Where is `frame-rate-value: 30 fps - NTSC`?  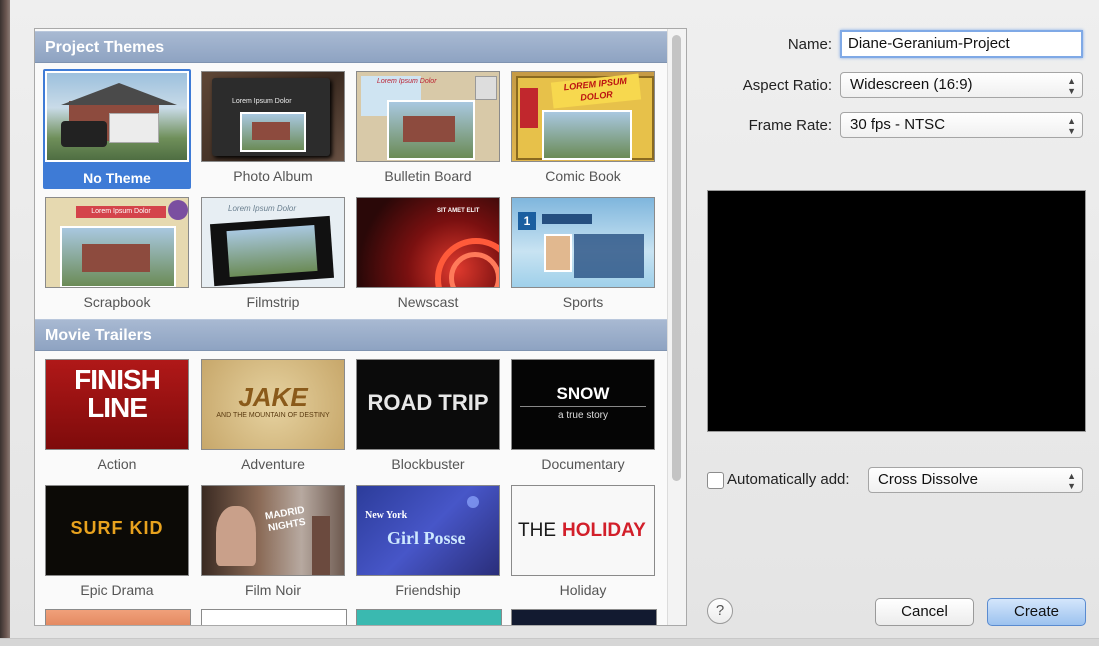 frame-rate-value: 30 fps - NTSC is located at coordinates (898, 124).